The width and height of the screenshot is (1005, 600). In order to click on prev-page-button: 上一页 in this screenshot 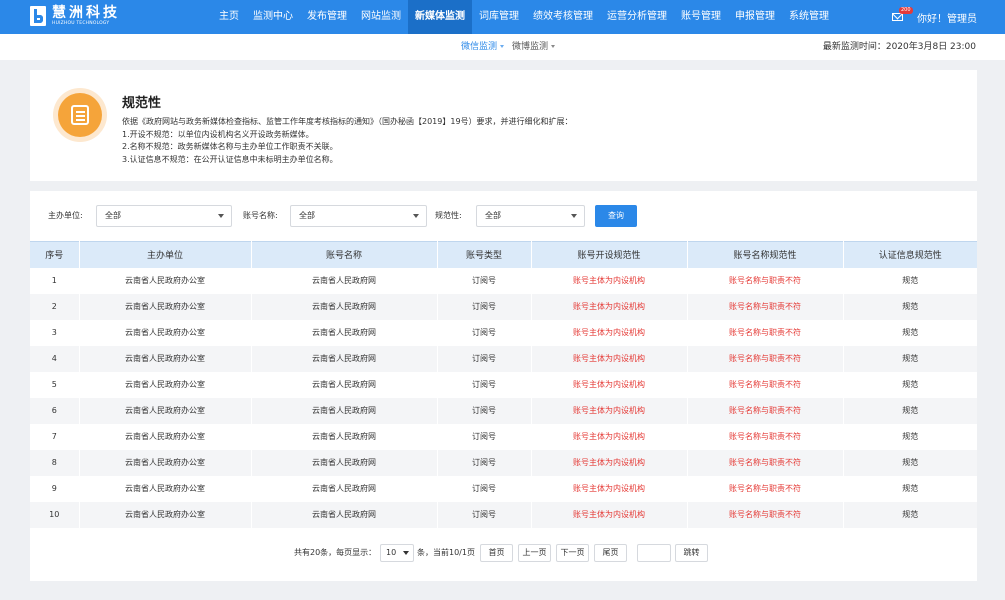, I will do `click(534, 553)`.